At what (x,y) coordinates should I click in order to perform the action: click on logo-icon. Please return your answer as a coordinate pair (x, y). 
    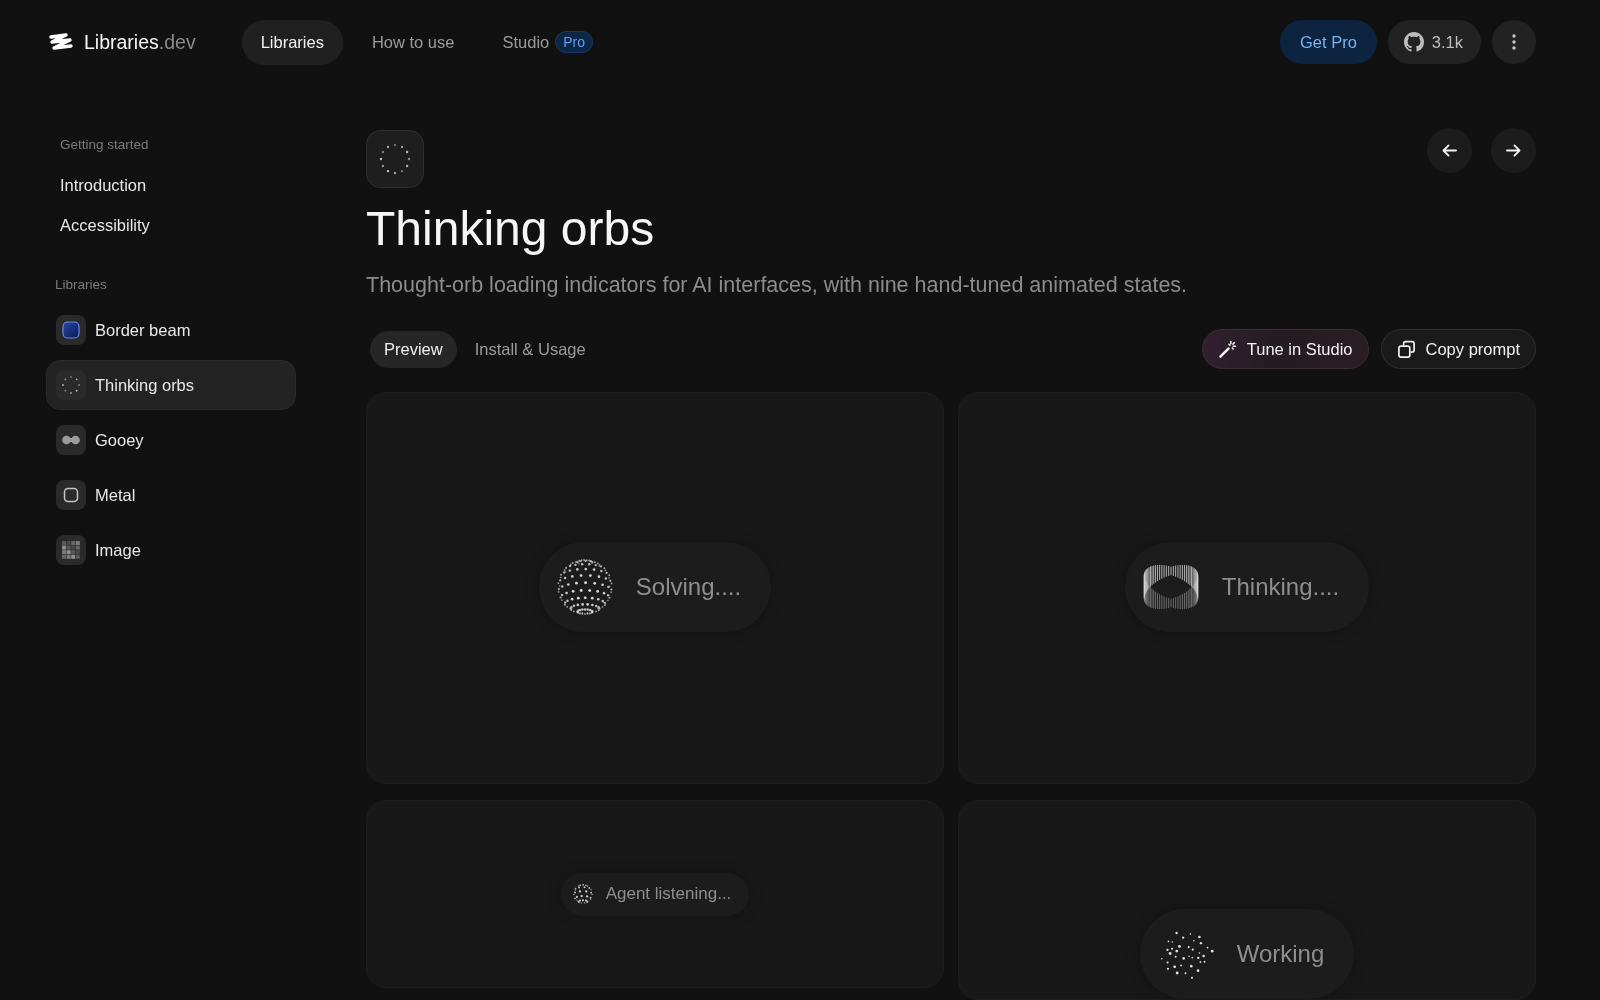
    Looking at the image, I should click on (61, 42).